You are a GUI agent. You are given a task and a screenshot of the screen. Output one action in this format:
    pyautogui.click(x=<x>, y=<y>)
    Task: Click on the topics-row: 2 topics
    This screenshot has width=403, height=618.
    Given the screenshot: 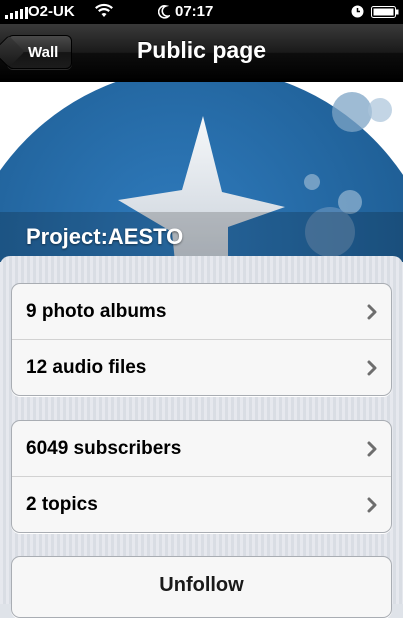 What is the action you would take?
    pyautogui.click(x=201, y=504)
    